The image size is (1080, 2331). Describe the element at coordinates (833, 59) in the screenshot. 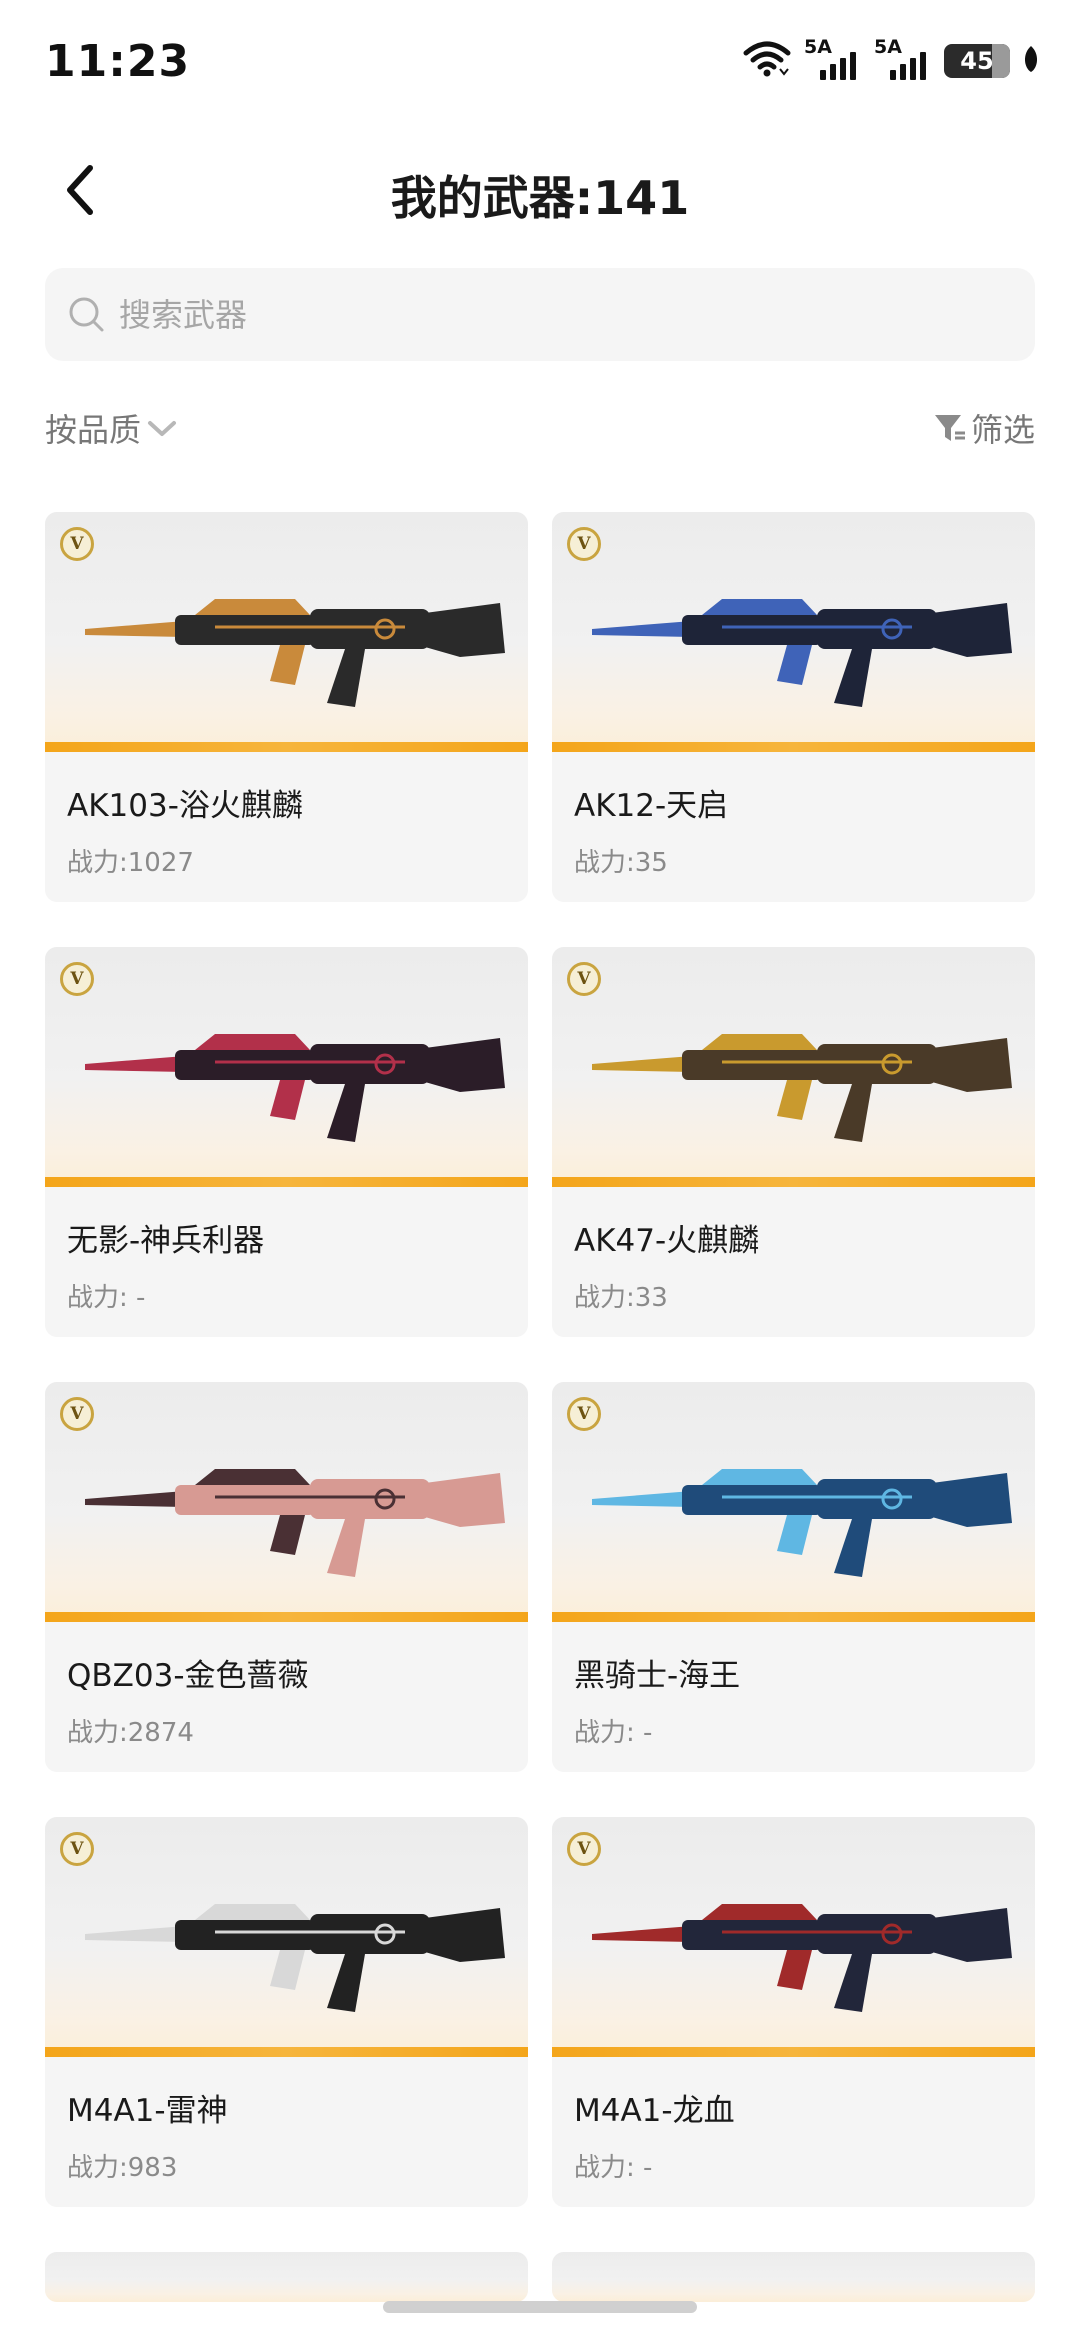

I see `cellular-signal-icon: 5A` at that location.